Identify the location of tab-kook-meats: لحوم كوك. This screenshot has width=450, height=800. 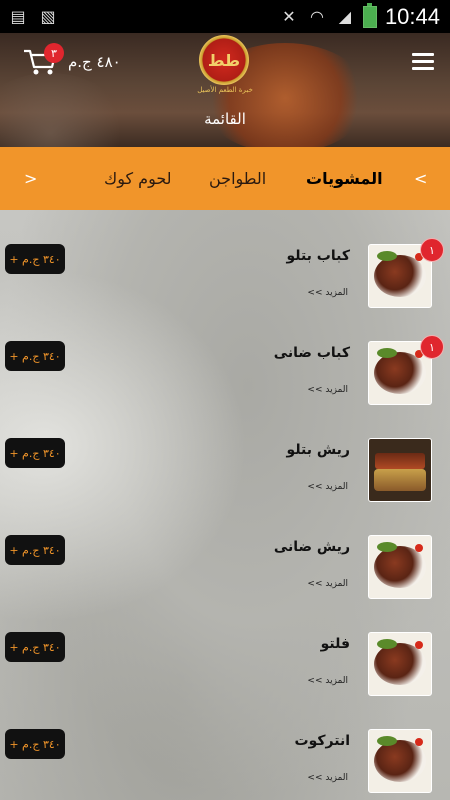
(138, 178).